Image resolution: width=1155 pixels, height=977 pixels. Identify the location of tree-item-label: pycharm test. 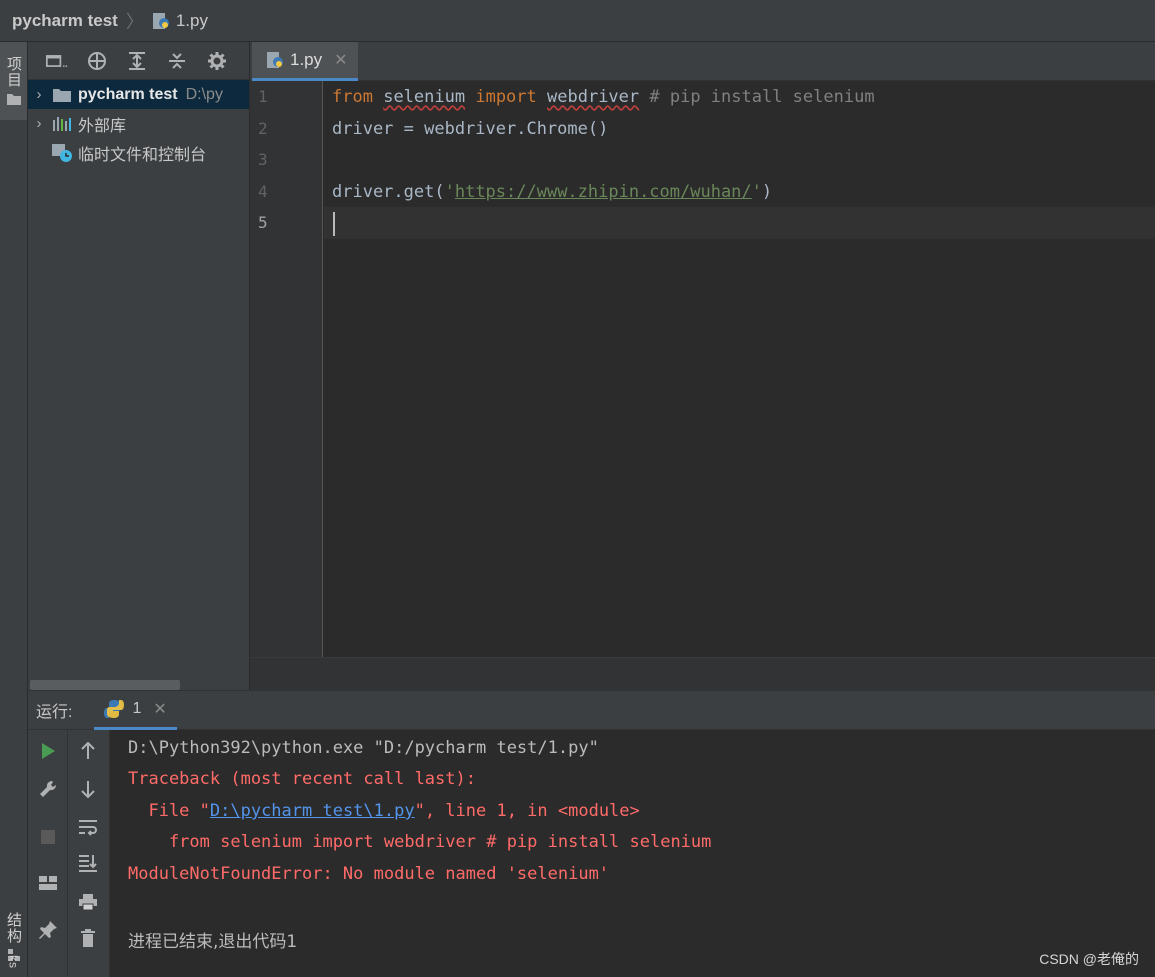
(128, 94).